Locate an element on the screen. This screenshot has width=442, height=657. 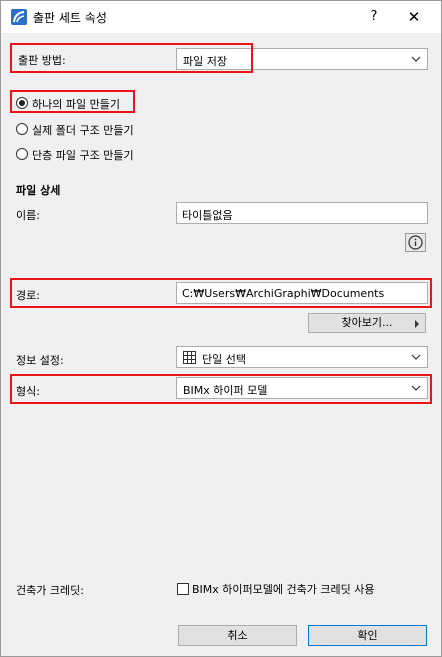
info-settings-label: 정보 설정: is located at coordinates (40, 360).